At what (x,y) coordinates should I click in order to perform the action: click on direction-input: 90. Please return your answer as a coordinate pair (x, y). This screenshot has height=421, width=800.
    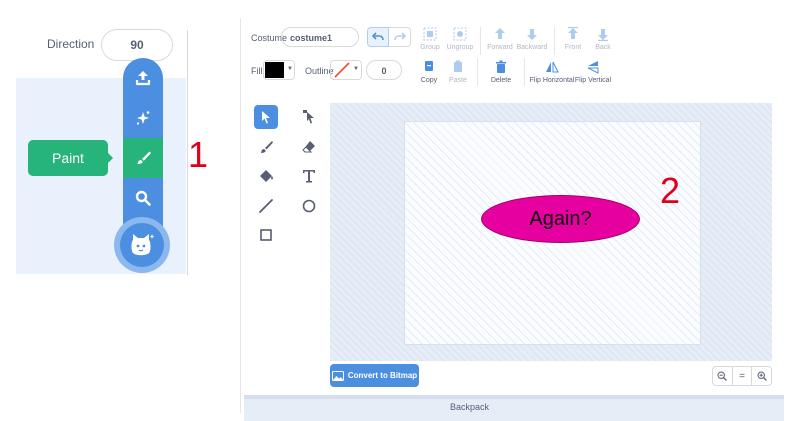
    Looking at the image, I should click on (137, 45).